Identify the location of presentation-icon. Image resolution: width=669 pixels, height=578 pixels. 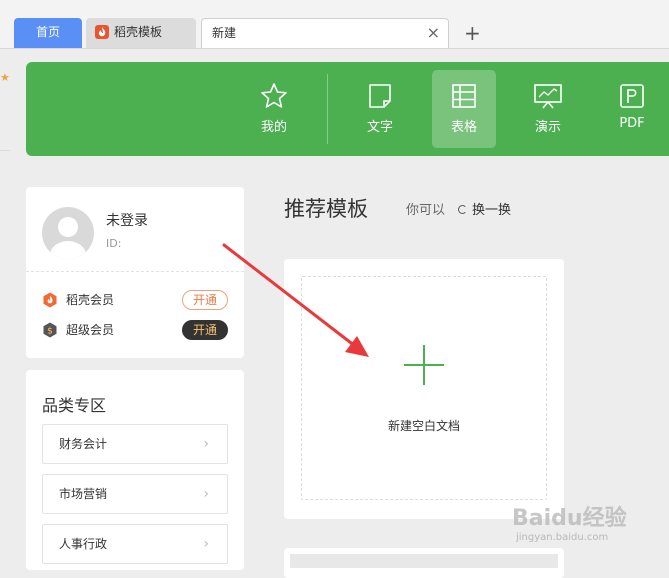
(548, 96).